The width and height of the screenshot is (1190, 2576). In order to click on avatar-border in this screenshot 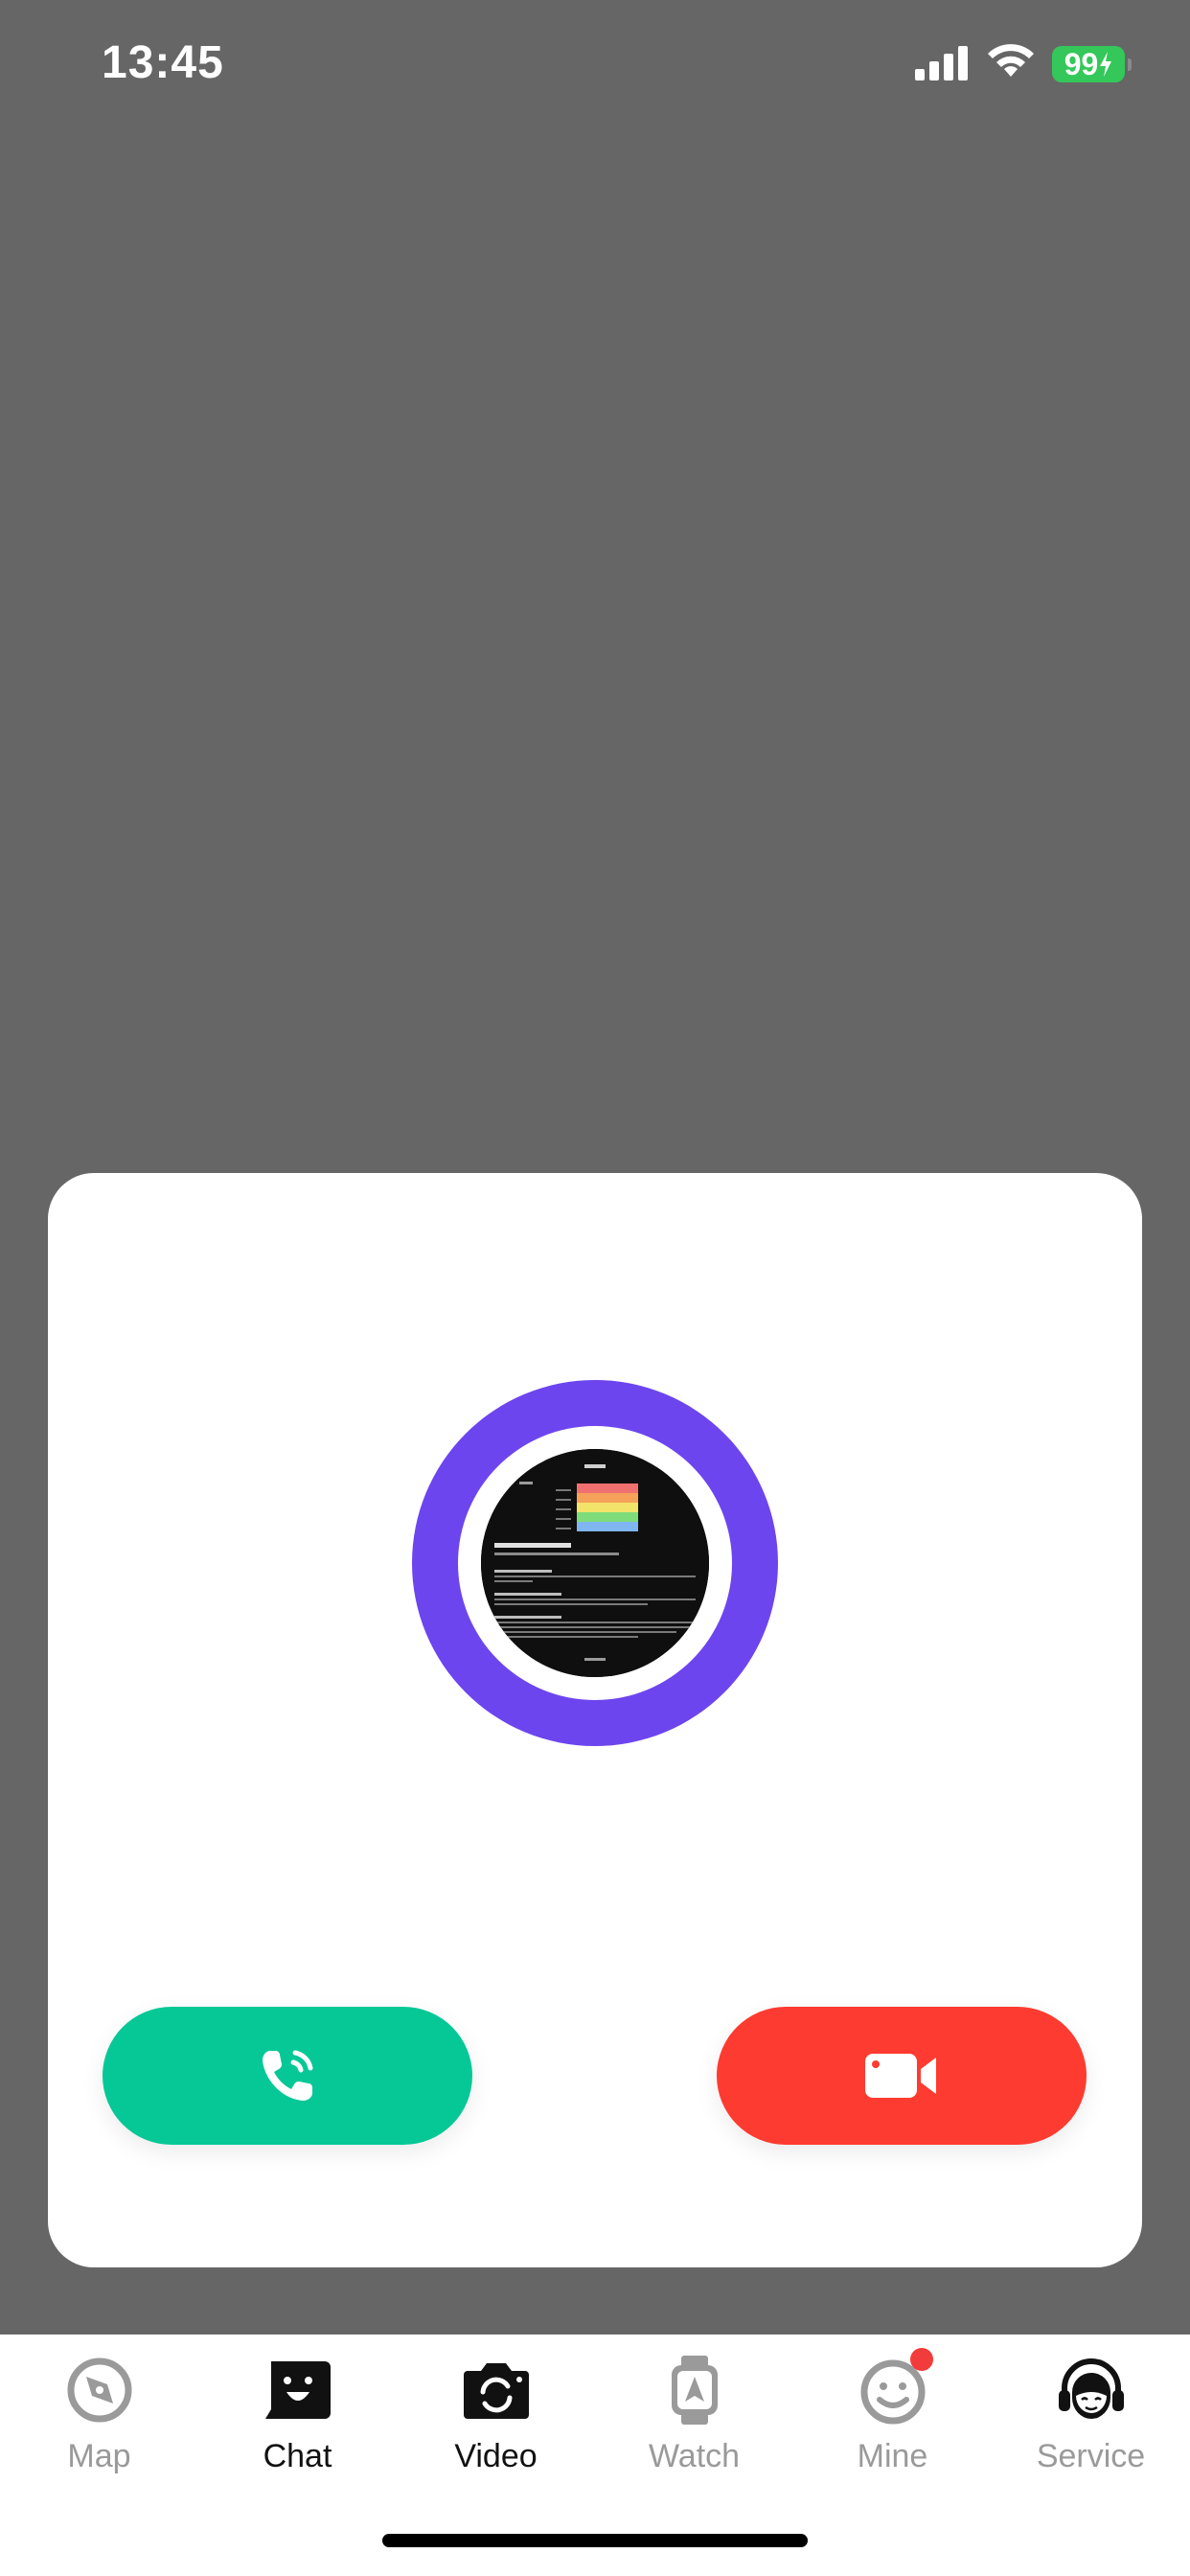, I will do `click(595, 1563)`.